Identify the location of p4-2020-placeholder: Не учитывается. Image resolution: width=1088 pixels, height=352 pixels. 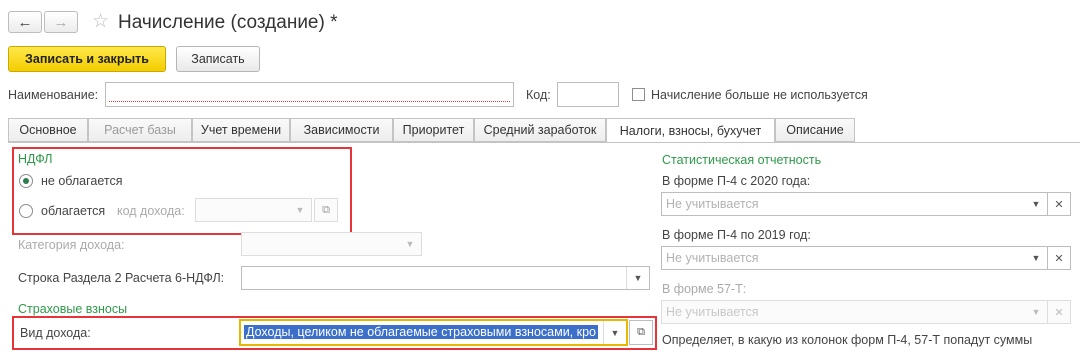
(712, 204).